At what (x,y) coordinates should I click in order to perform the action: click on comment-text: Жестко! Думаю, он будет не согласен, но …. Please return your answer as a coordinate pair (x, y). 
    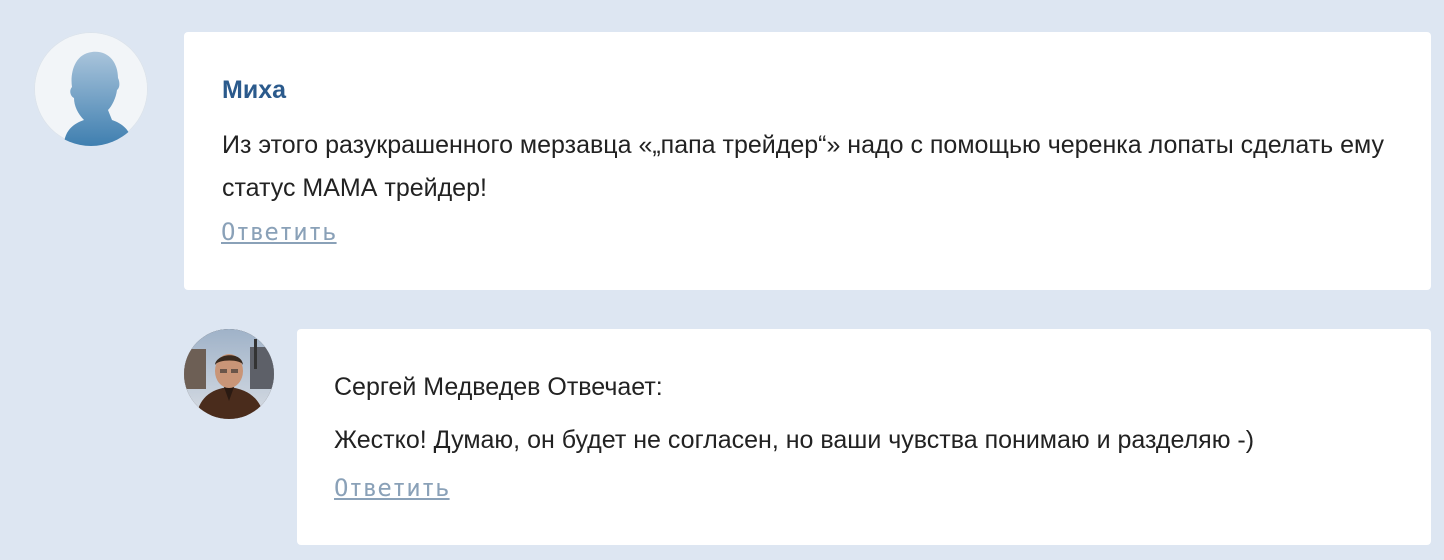
    Looking at the image, I should click on (794, 440).